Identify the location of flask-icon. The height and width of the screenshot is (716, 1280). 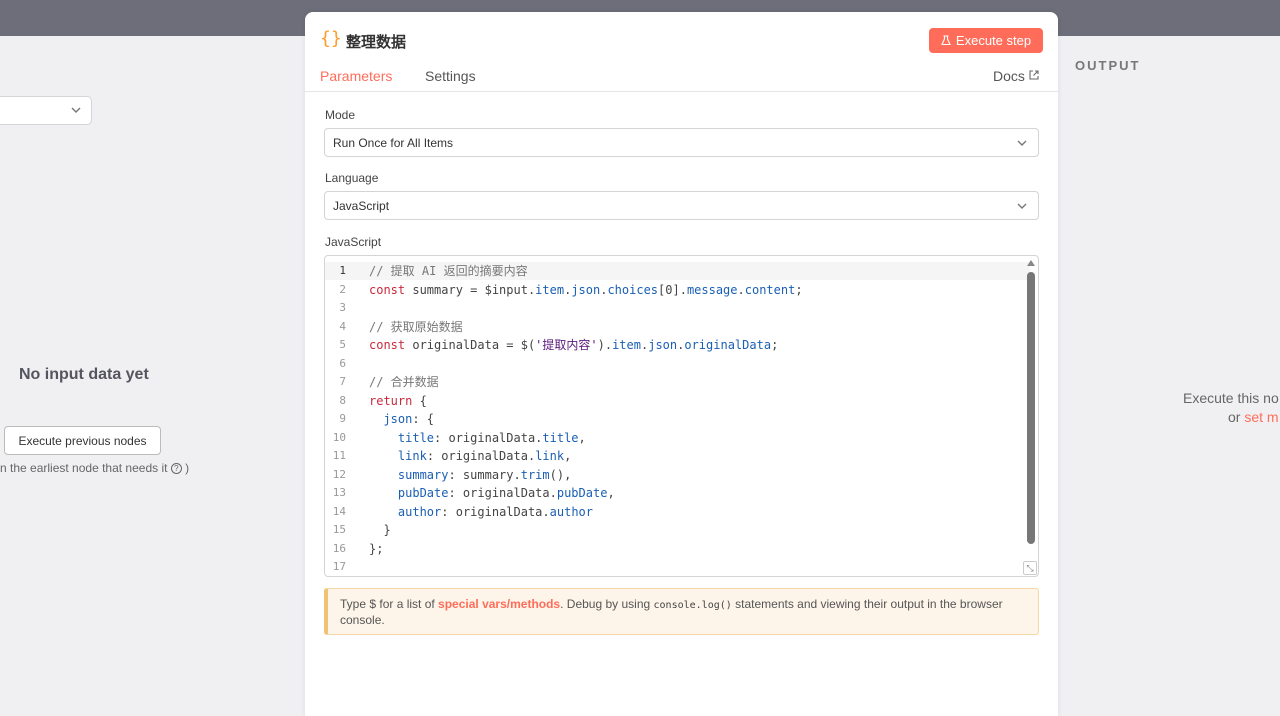
(946, 40).